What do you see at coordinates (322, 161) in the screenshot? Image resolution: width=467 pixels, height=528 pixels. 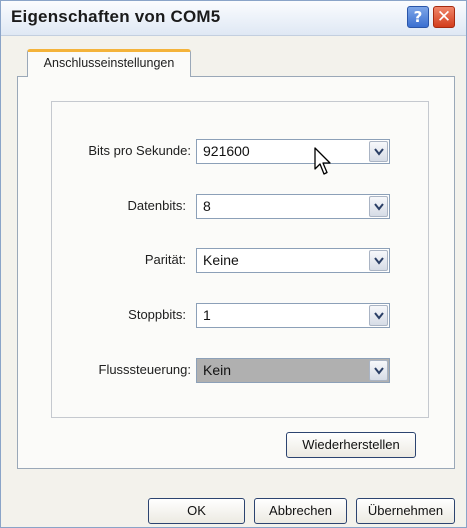 I see `mouse-cursor-icon` at bounding box center [322, 161].